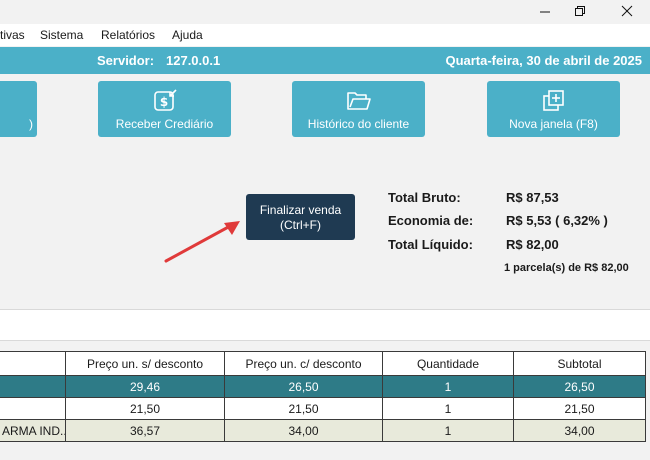  I want to click on folder-icon, so click(359, 102).